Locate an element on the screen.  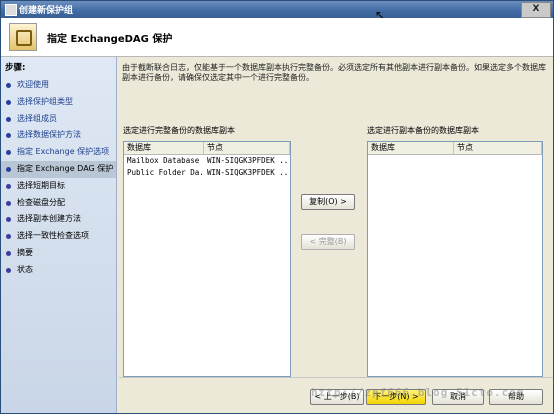
protection-group-icon is located at coordinates (23, 37).